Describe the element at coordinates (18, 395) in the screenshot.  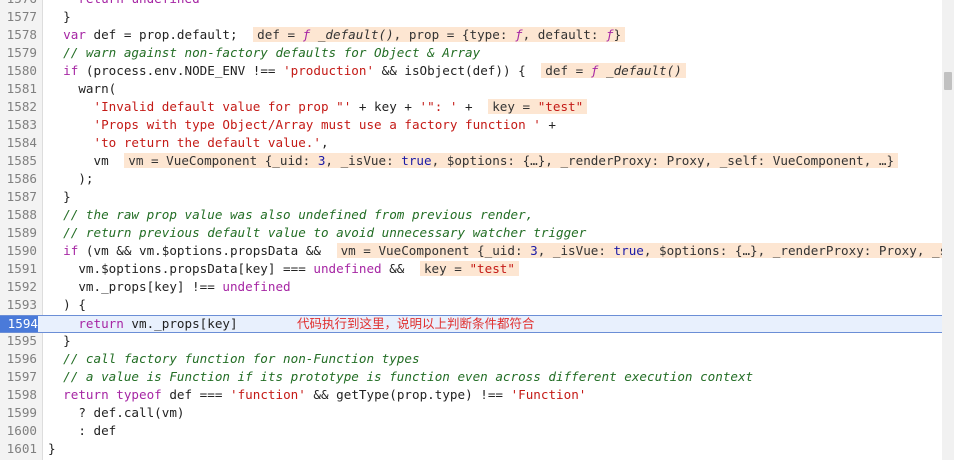
I see `line-number: 1598` at that location.